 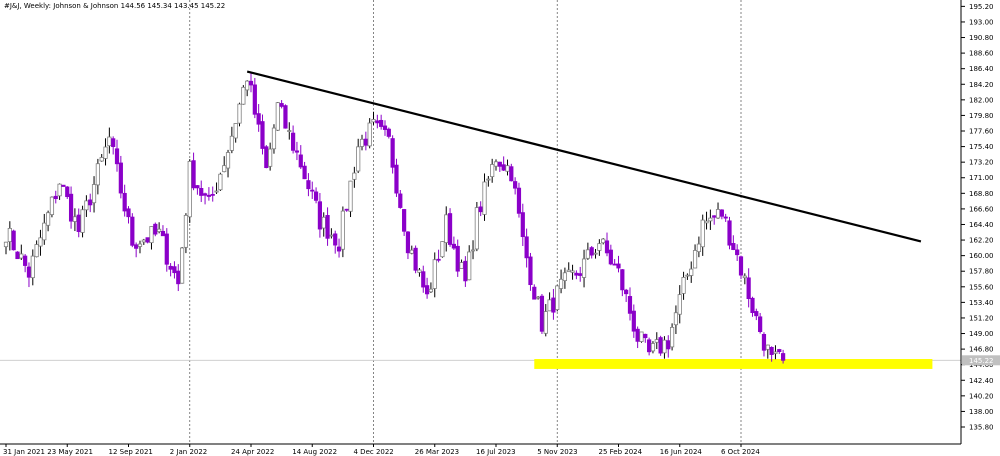 I want to click on y-tick-label: 179.80, so click(x=981, y=116).